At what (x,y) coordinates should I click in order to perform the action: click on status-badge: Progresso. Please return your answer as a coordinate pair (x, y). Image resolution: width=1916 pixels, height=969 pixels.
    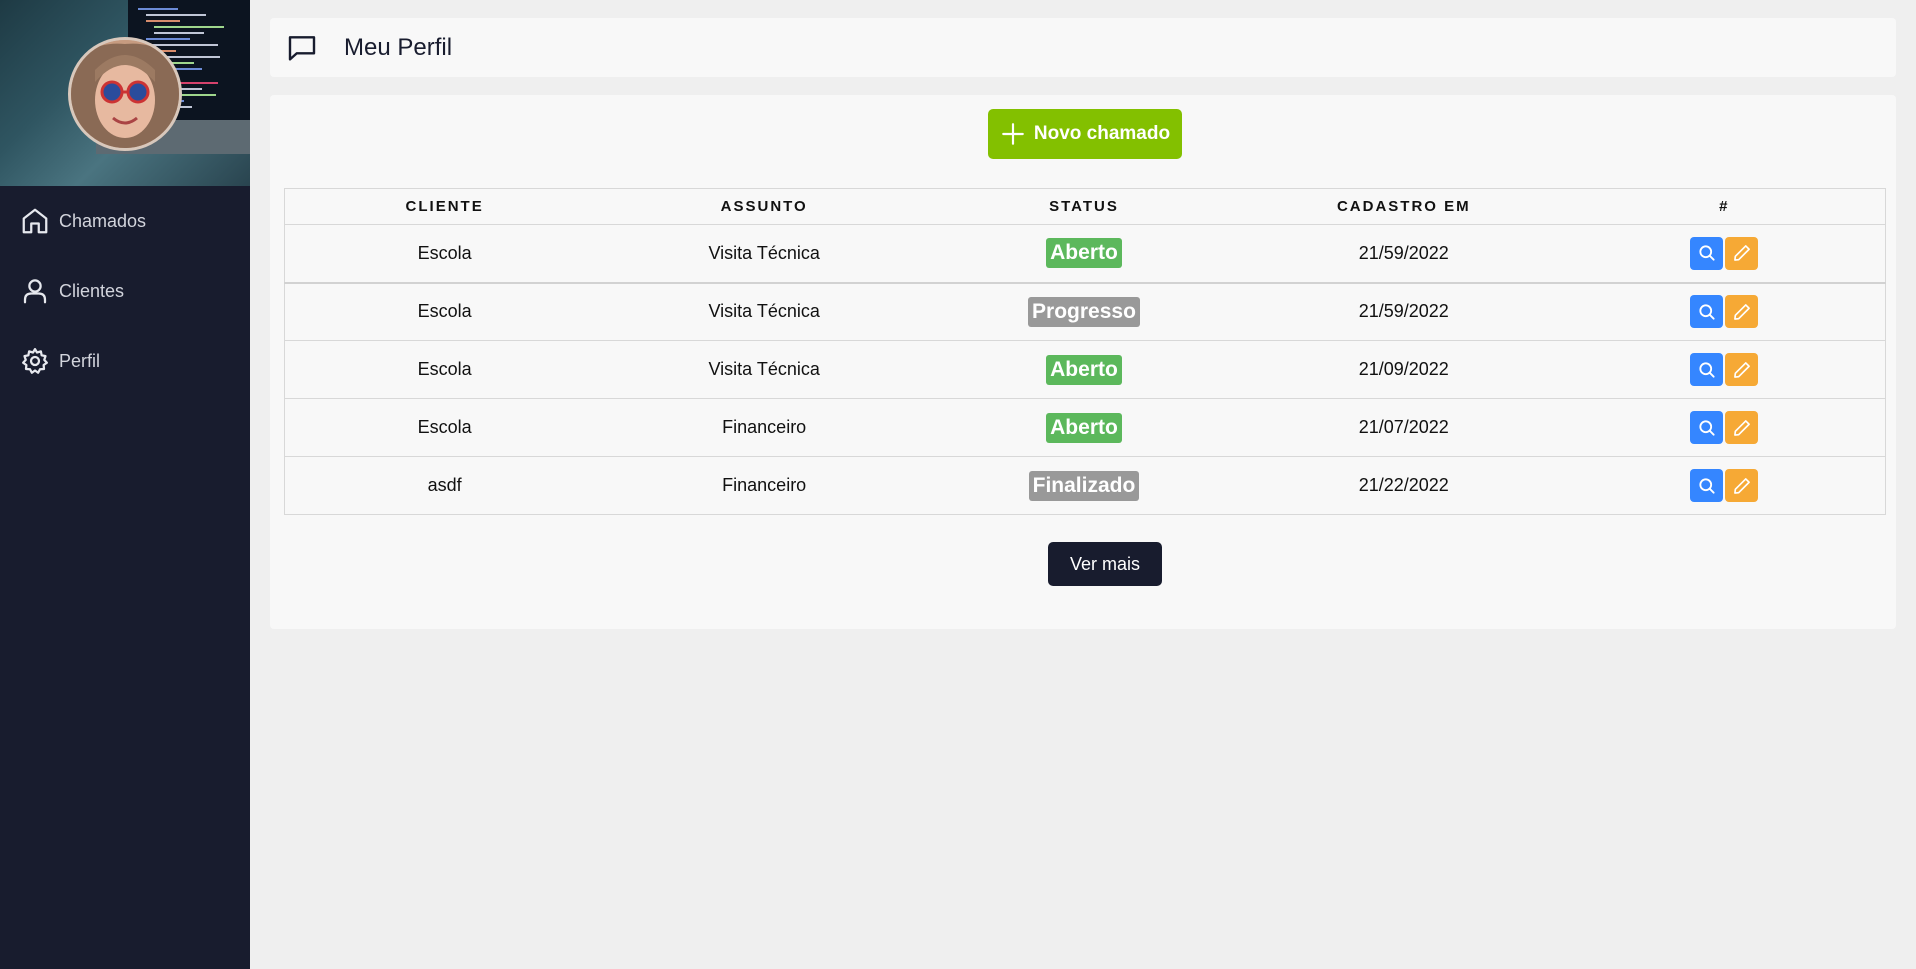
    Looking at the image, I should click on (1084, 311).